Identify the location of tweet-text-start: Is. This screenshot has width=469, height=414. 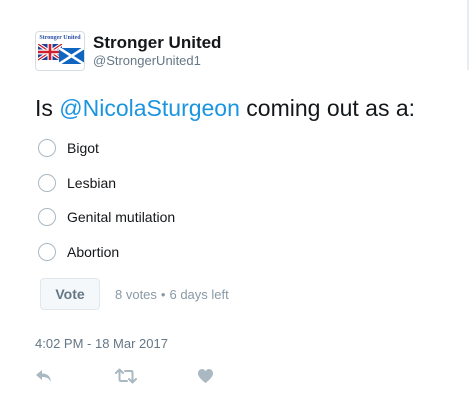
(47, 108).